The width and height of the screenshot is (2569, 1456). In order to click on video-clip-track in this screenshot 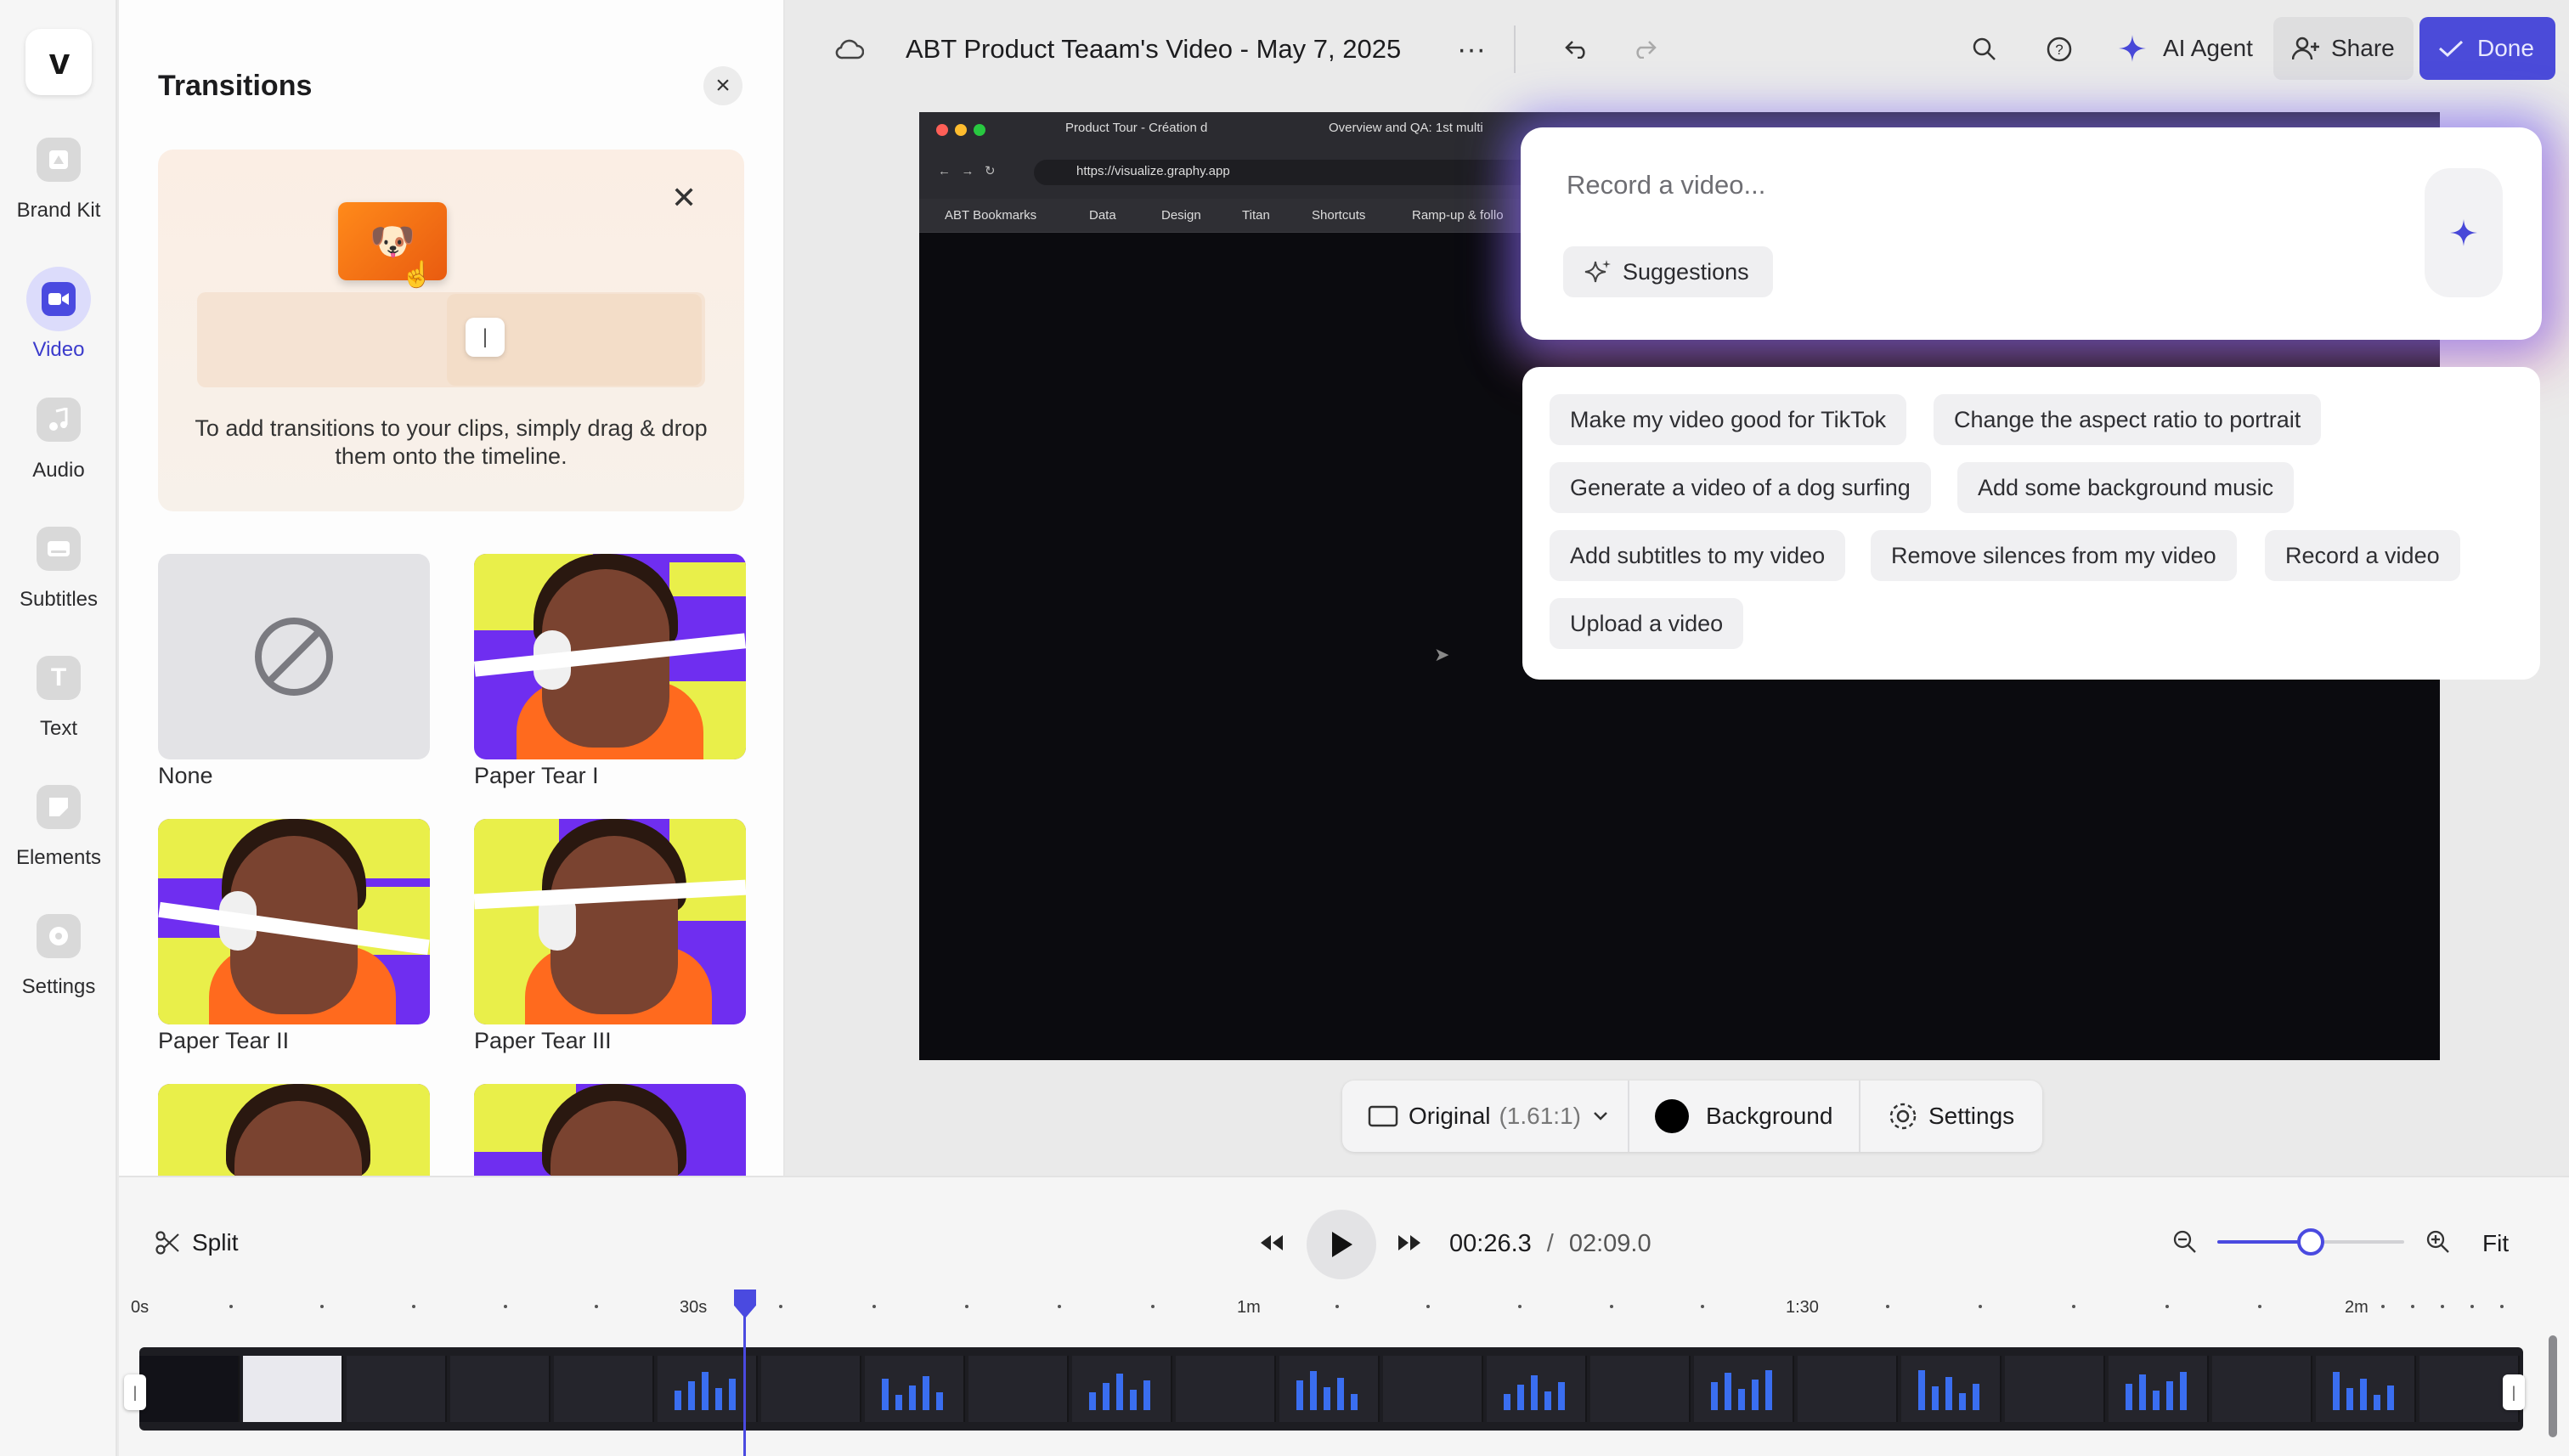, I will do `click(1331, 1389)`.